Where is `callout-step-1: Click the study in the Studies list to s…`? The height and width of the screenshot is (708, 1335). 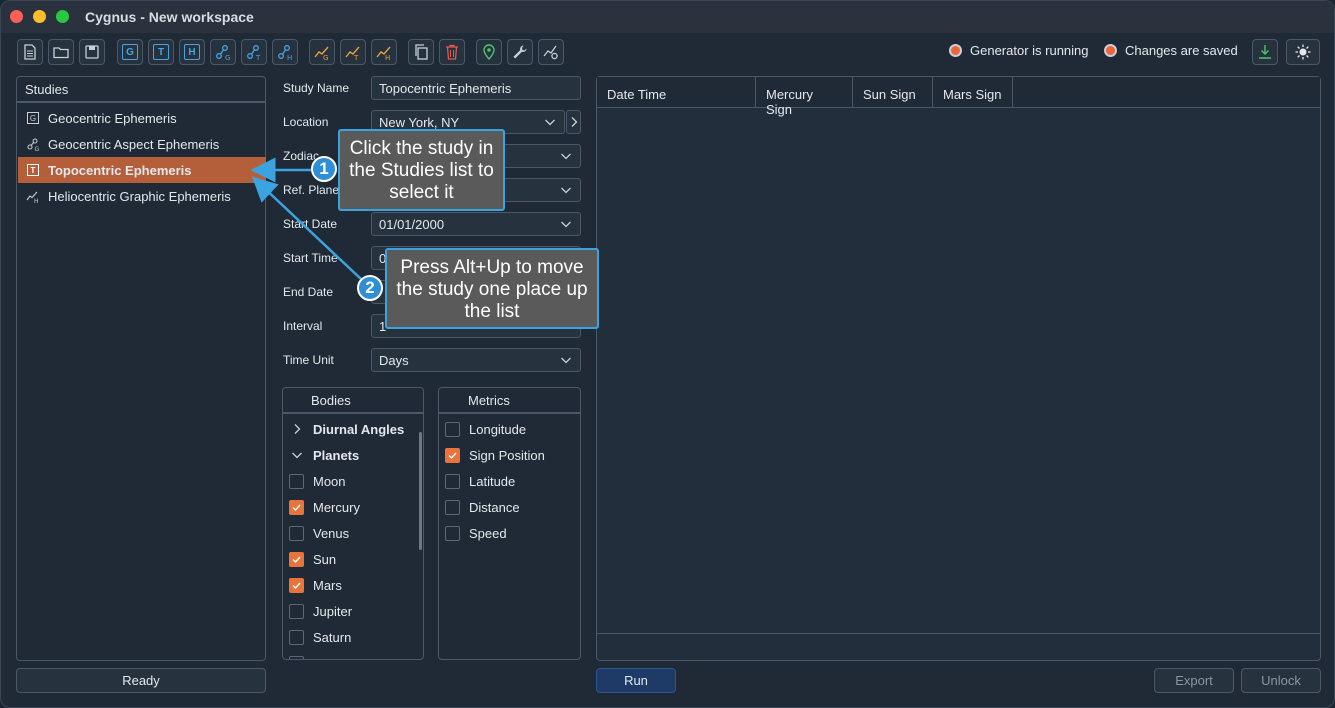
callout-step-1: Click the study in the Studies list to s… is located at coordinates (421, 170).